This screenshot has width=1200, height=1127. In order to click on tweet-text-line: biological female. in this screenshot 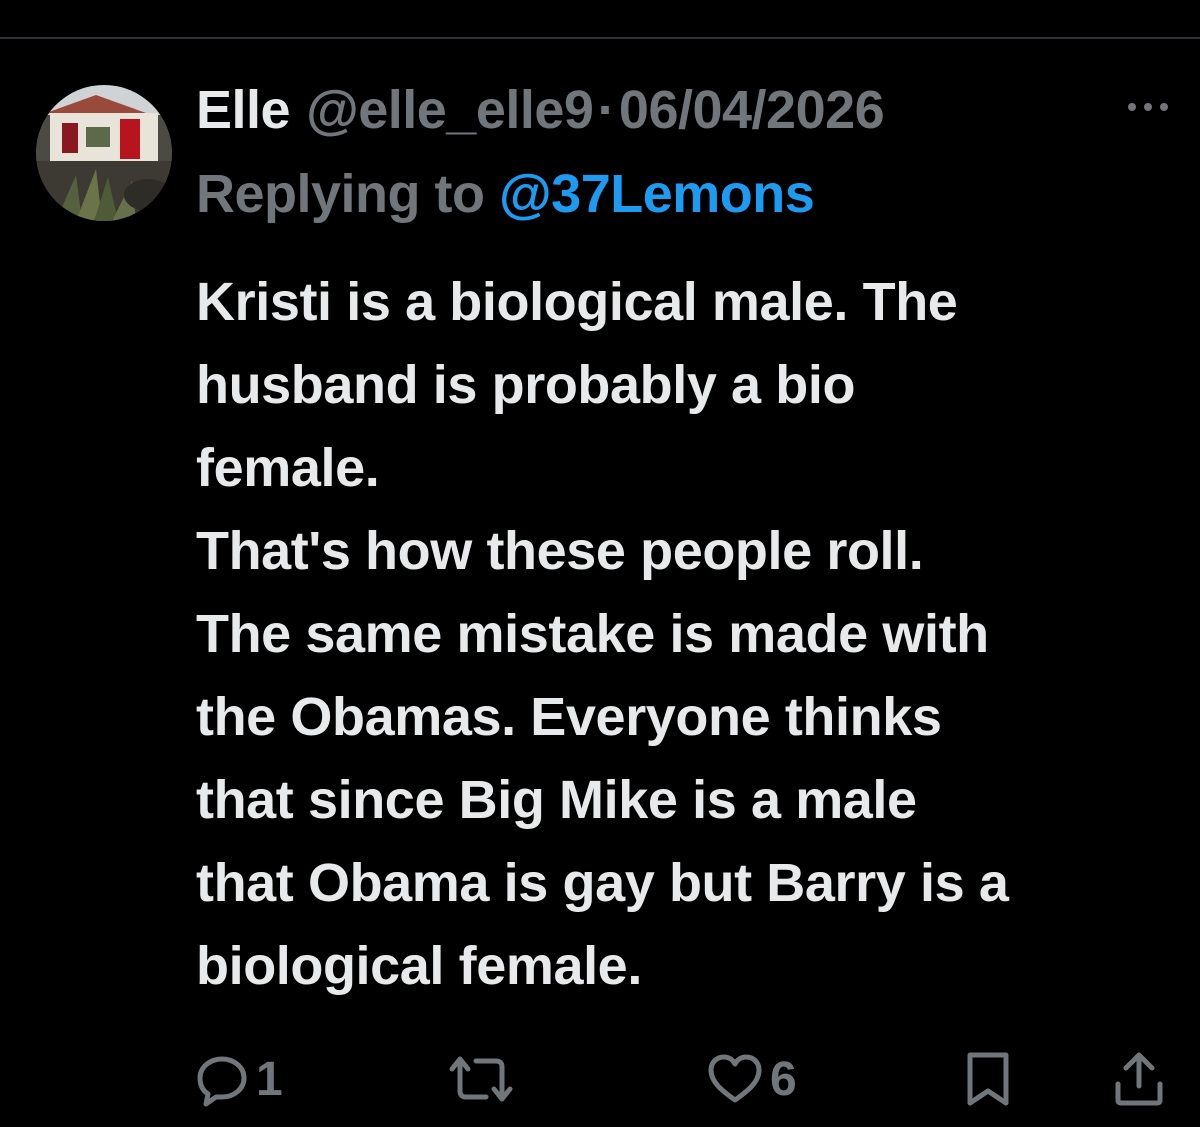, I will do `click(419, 966)`.